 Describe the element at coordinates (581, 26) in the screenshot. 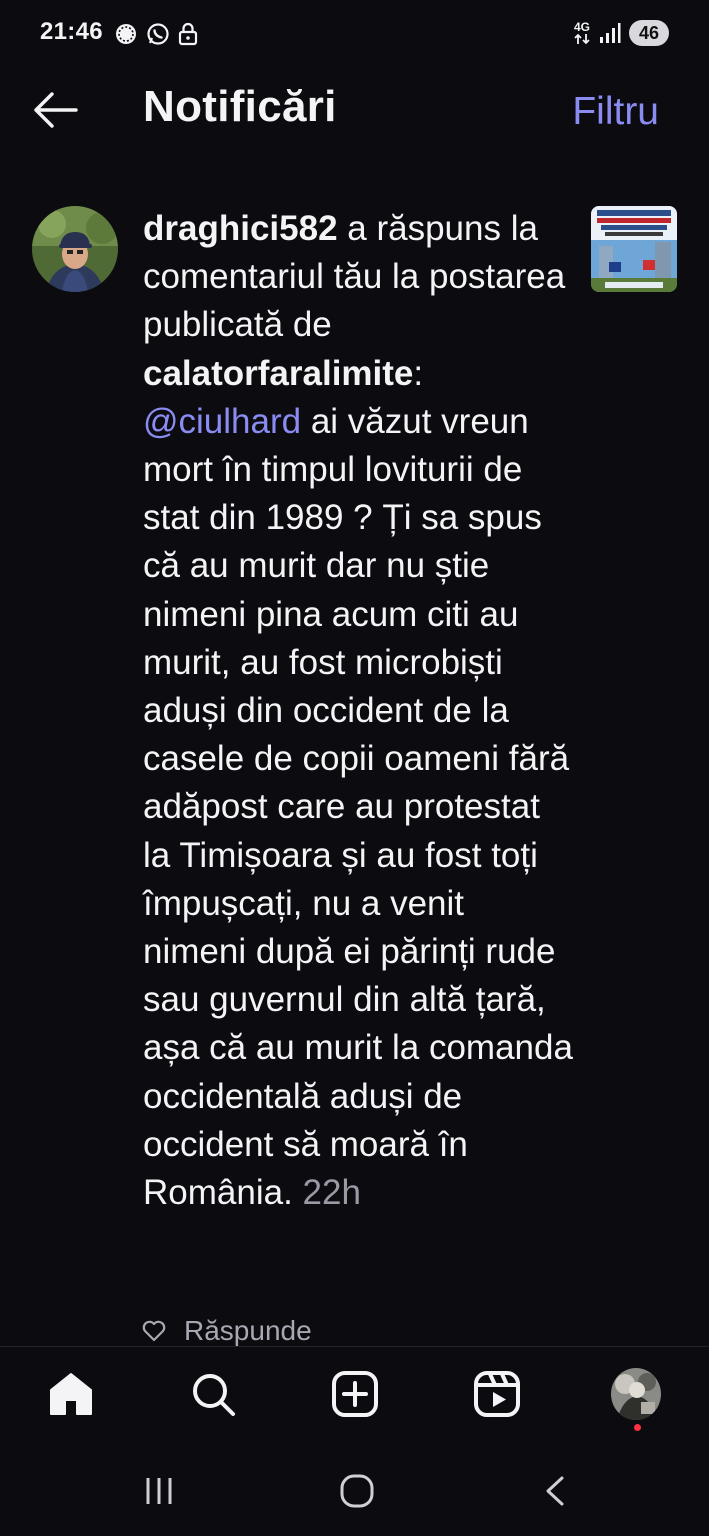

I see `network-label: 4G` at that location.